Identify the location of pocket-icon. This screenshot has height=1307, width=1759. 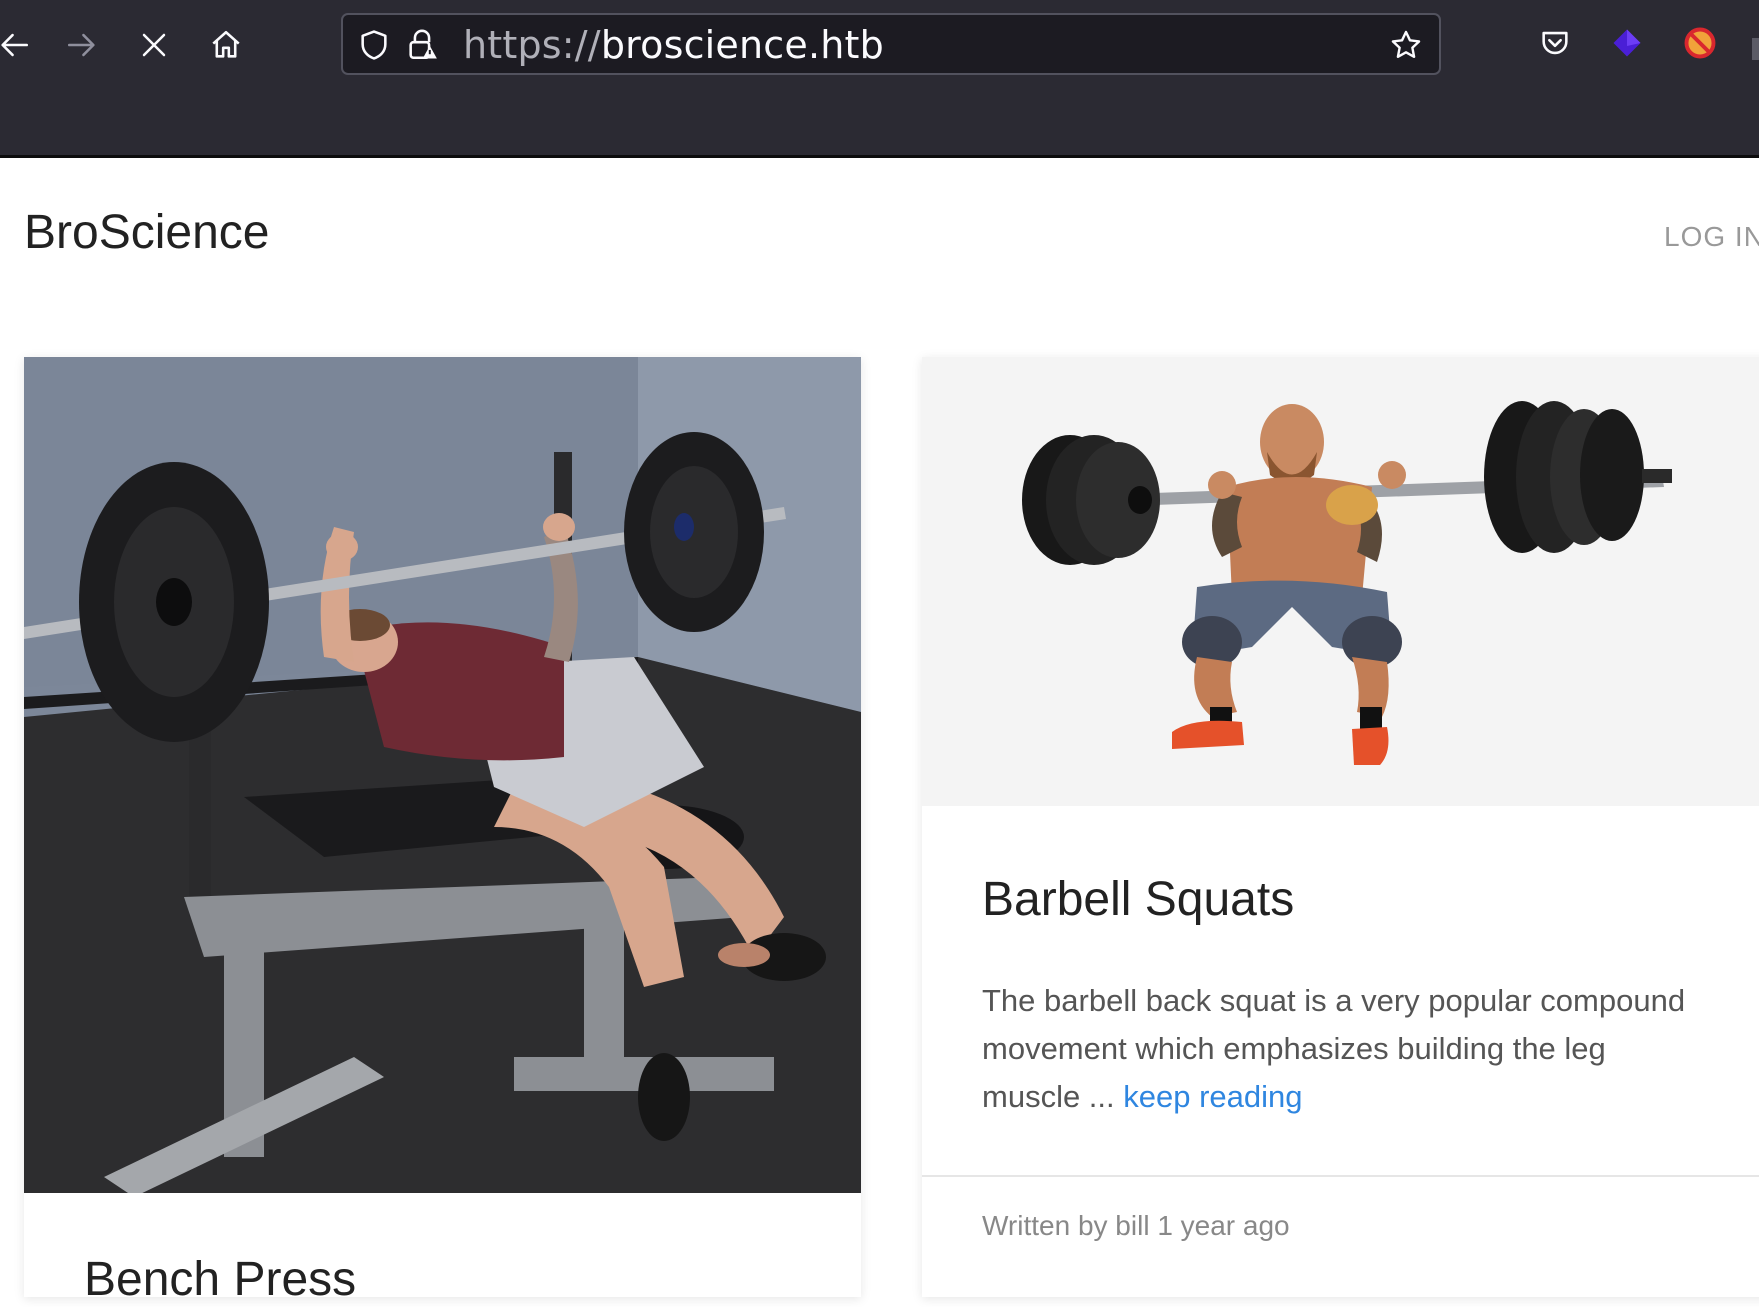
(1555, 43).